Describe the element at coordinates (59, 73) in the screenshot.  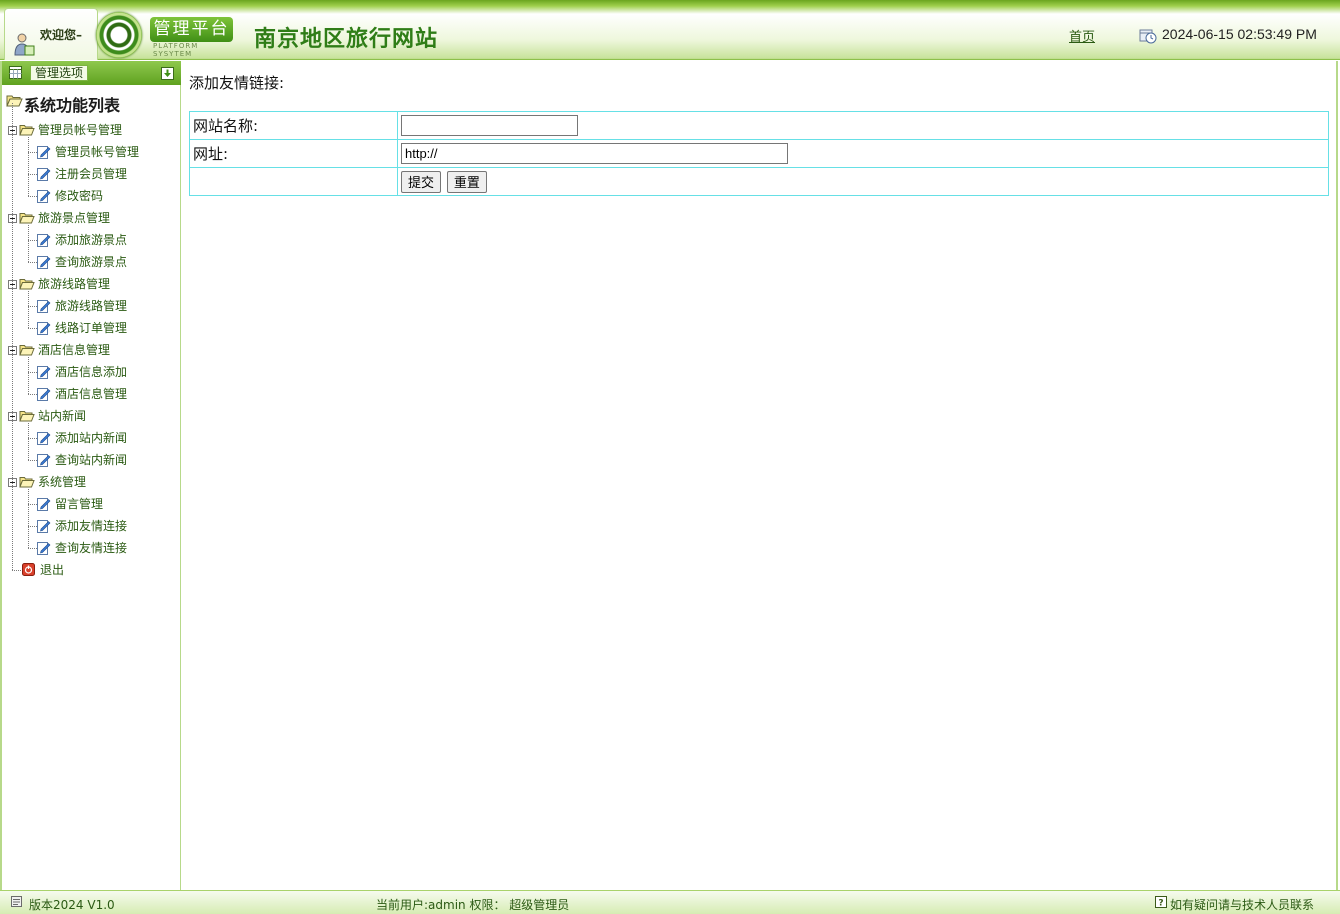
I see `menu-header-label: 管理选项` at that location.